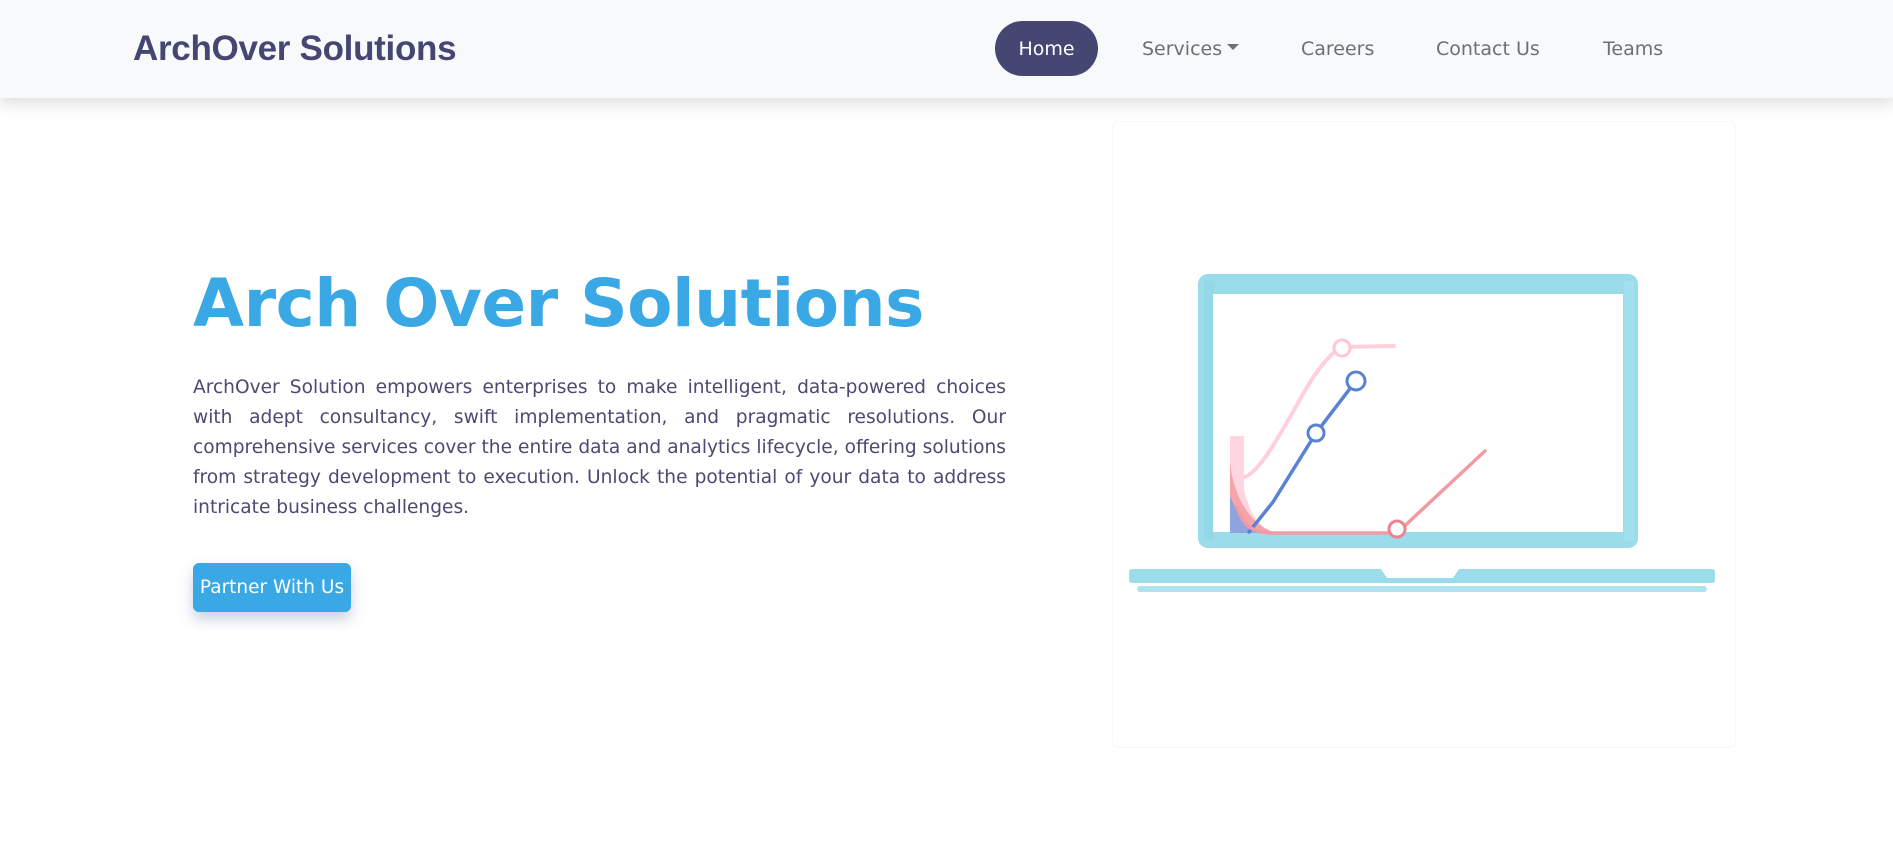 The height and width of the screenshot is (853, 1893). Describe the element at coordinates (1182, 48) in the screenshot. I see `nav-services-label: Services` at that location.